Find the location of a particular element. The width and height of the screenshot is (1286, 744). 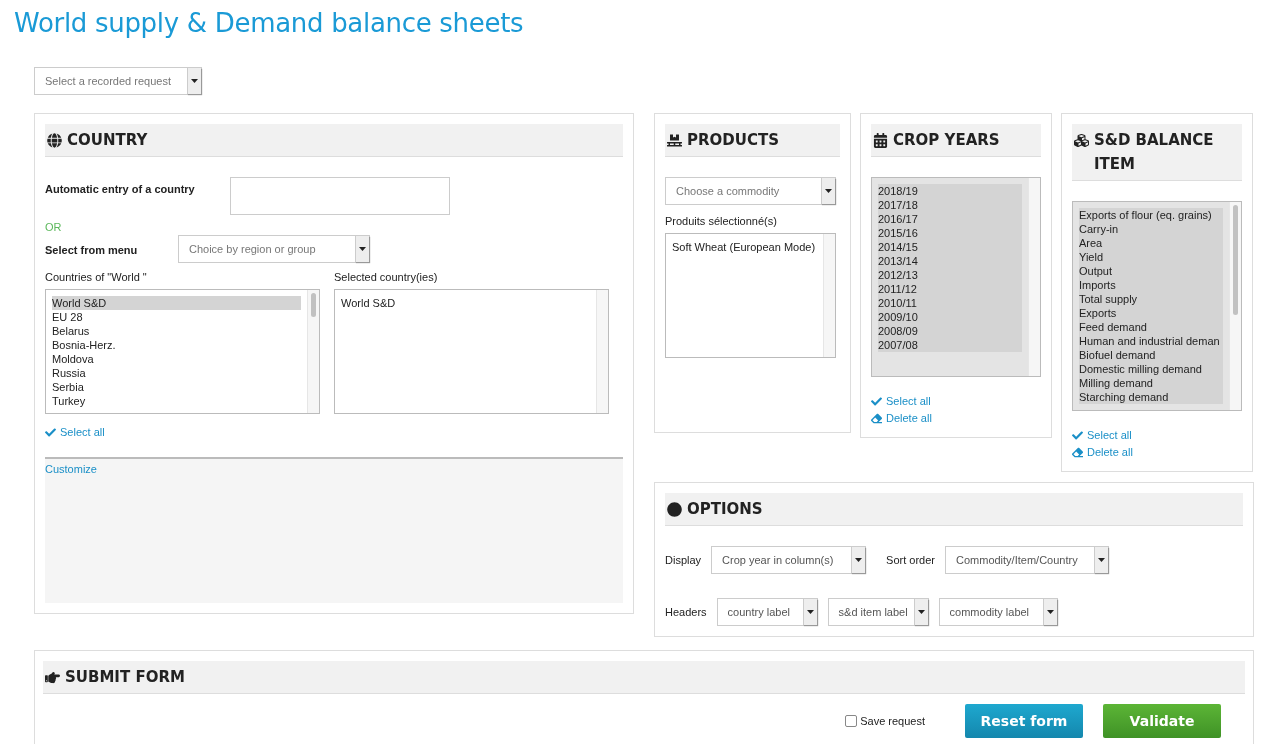

list-item: Yield is located at coordinates (1151, 257).